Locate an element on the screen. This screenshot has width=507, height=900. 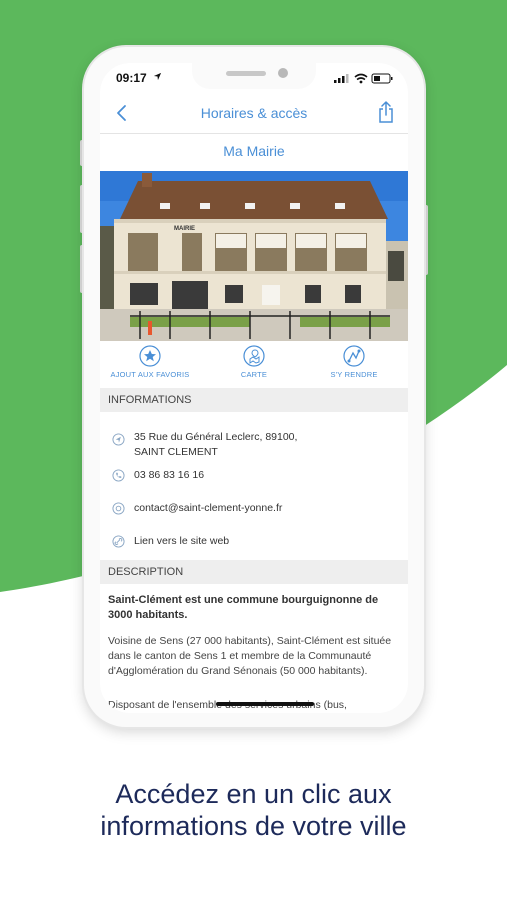
mairie-sign: MAIRIE is located at coordinates (184, 229).